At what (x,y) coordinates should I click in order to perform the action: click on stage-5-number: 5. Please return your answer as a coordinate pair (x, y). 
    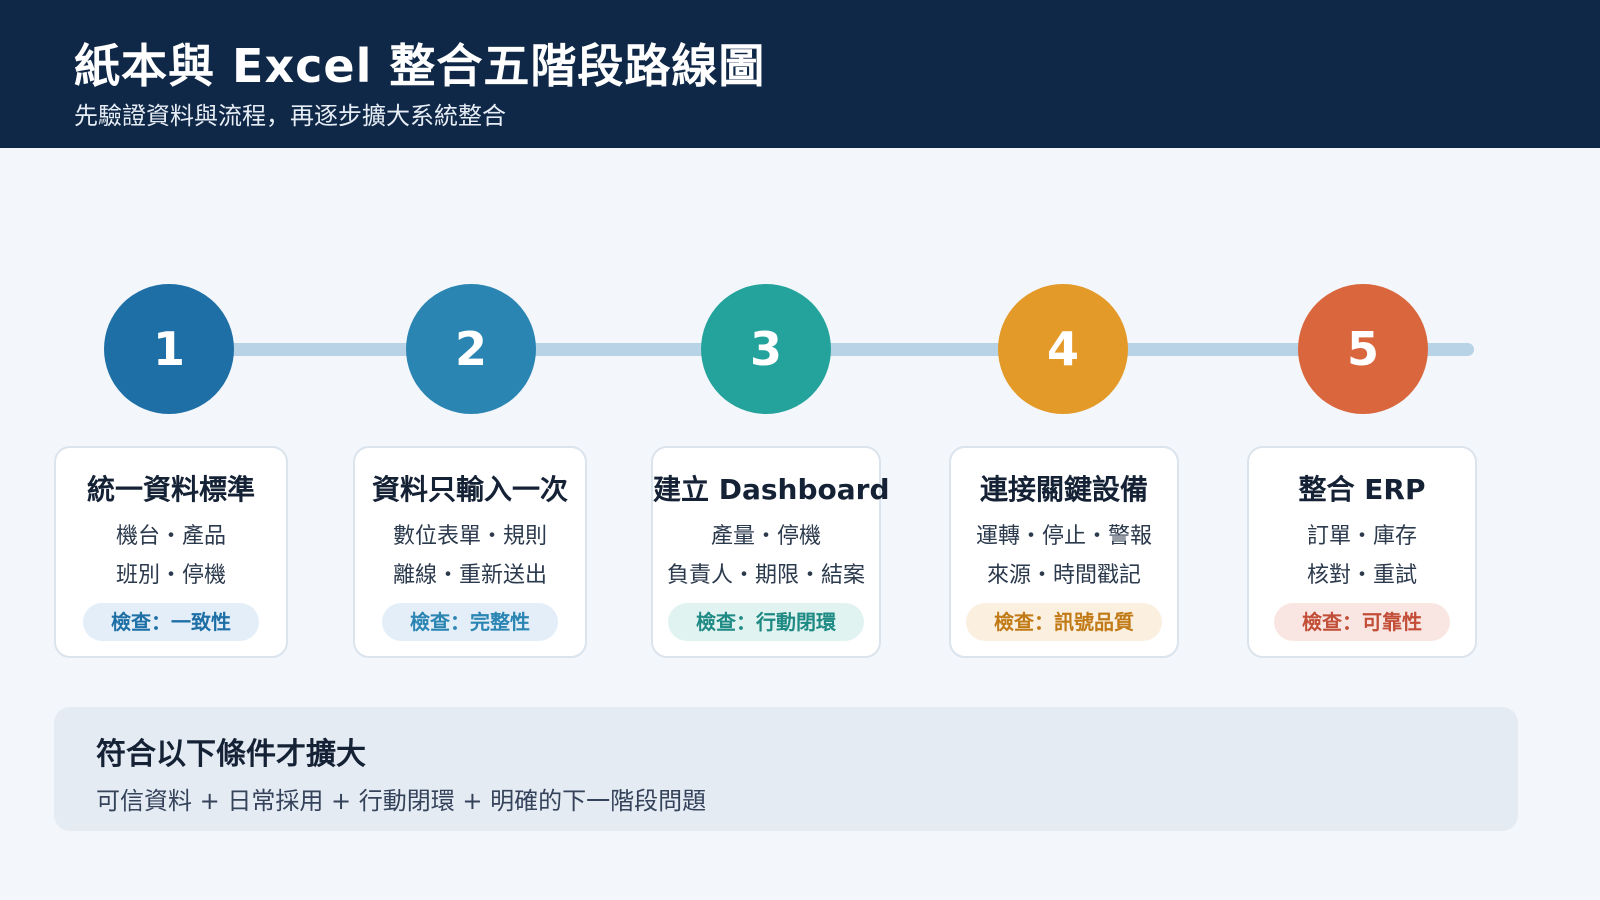
    Looking at the image, I should click on (1362, 349).